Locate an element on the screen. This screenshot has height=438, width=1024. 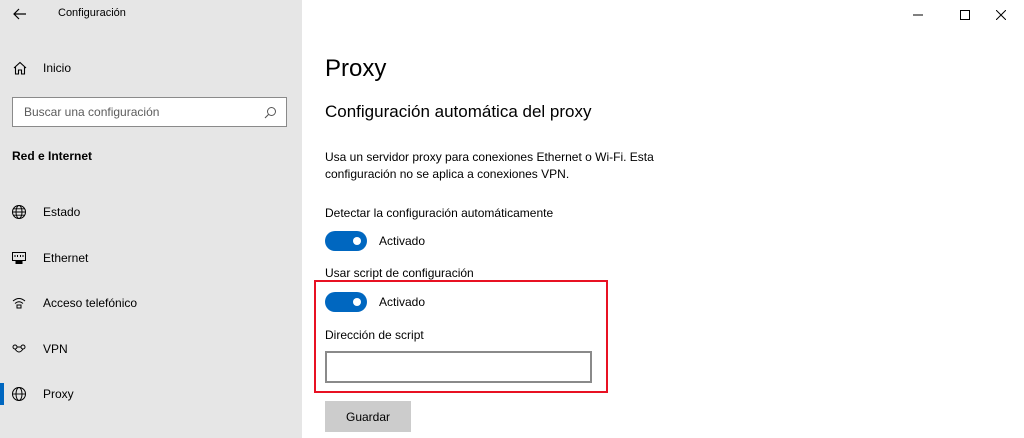
search-placeholder: Buscar una configuración is located at coordinates (92, 112).